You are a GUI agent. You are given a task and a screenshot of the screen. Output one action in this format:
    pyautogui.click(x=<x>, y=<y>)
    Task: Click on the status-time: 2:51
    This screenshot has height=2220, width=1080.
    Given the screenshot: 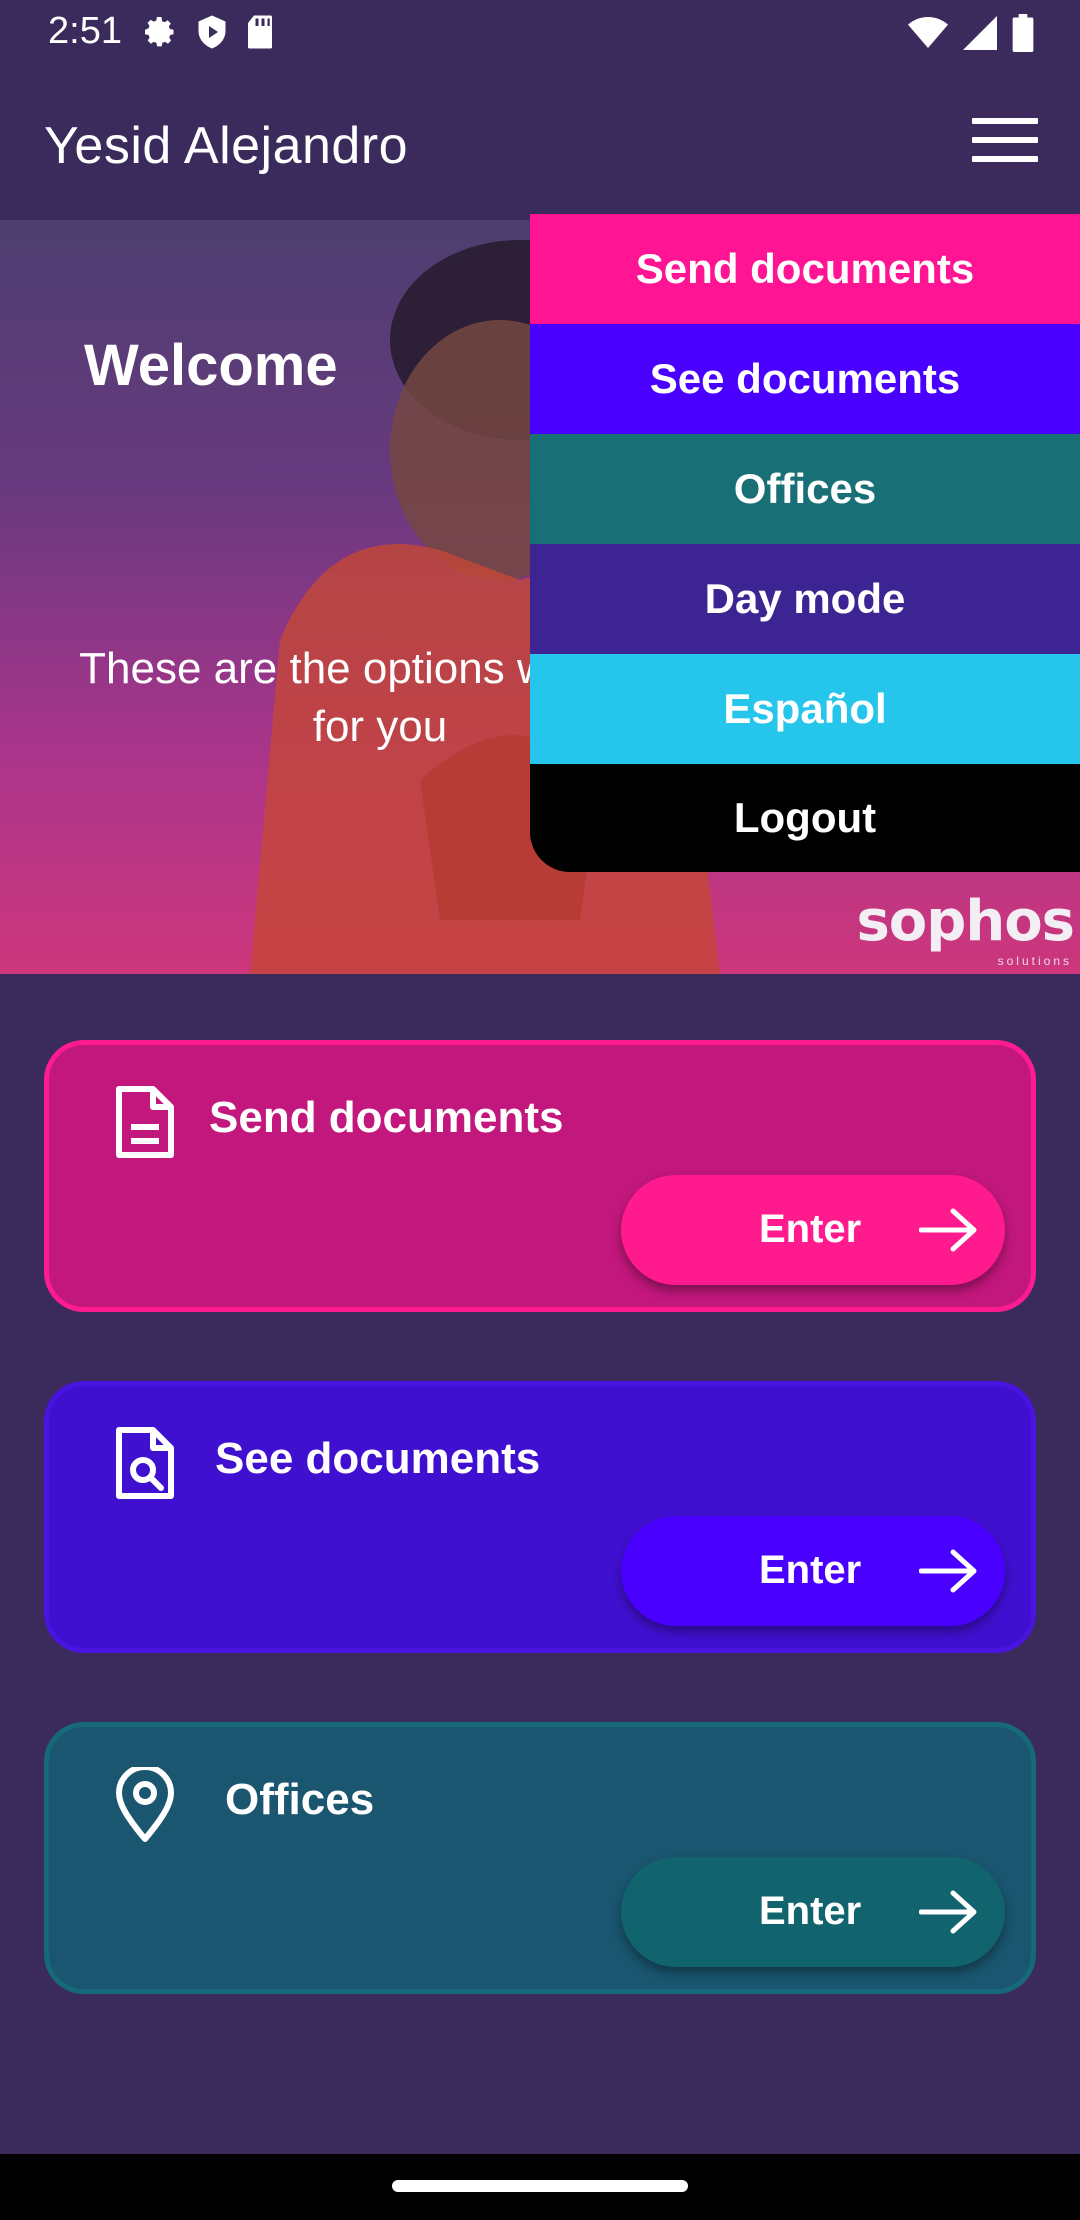 What is the action you would take?
    pyautogui.click(x=85, y=31)
    